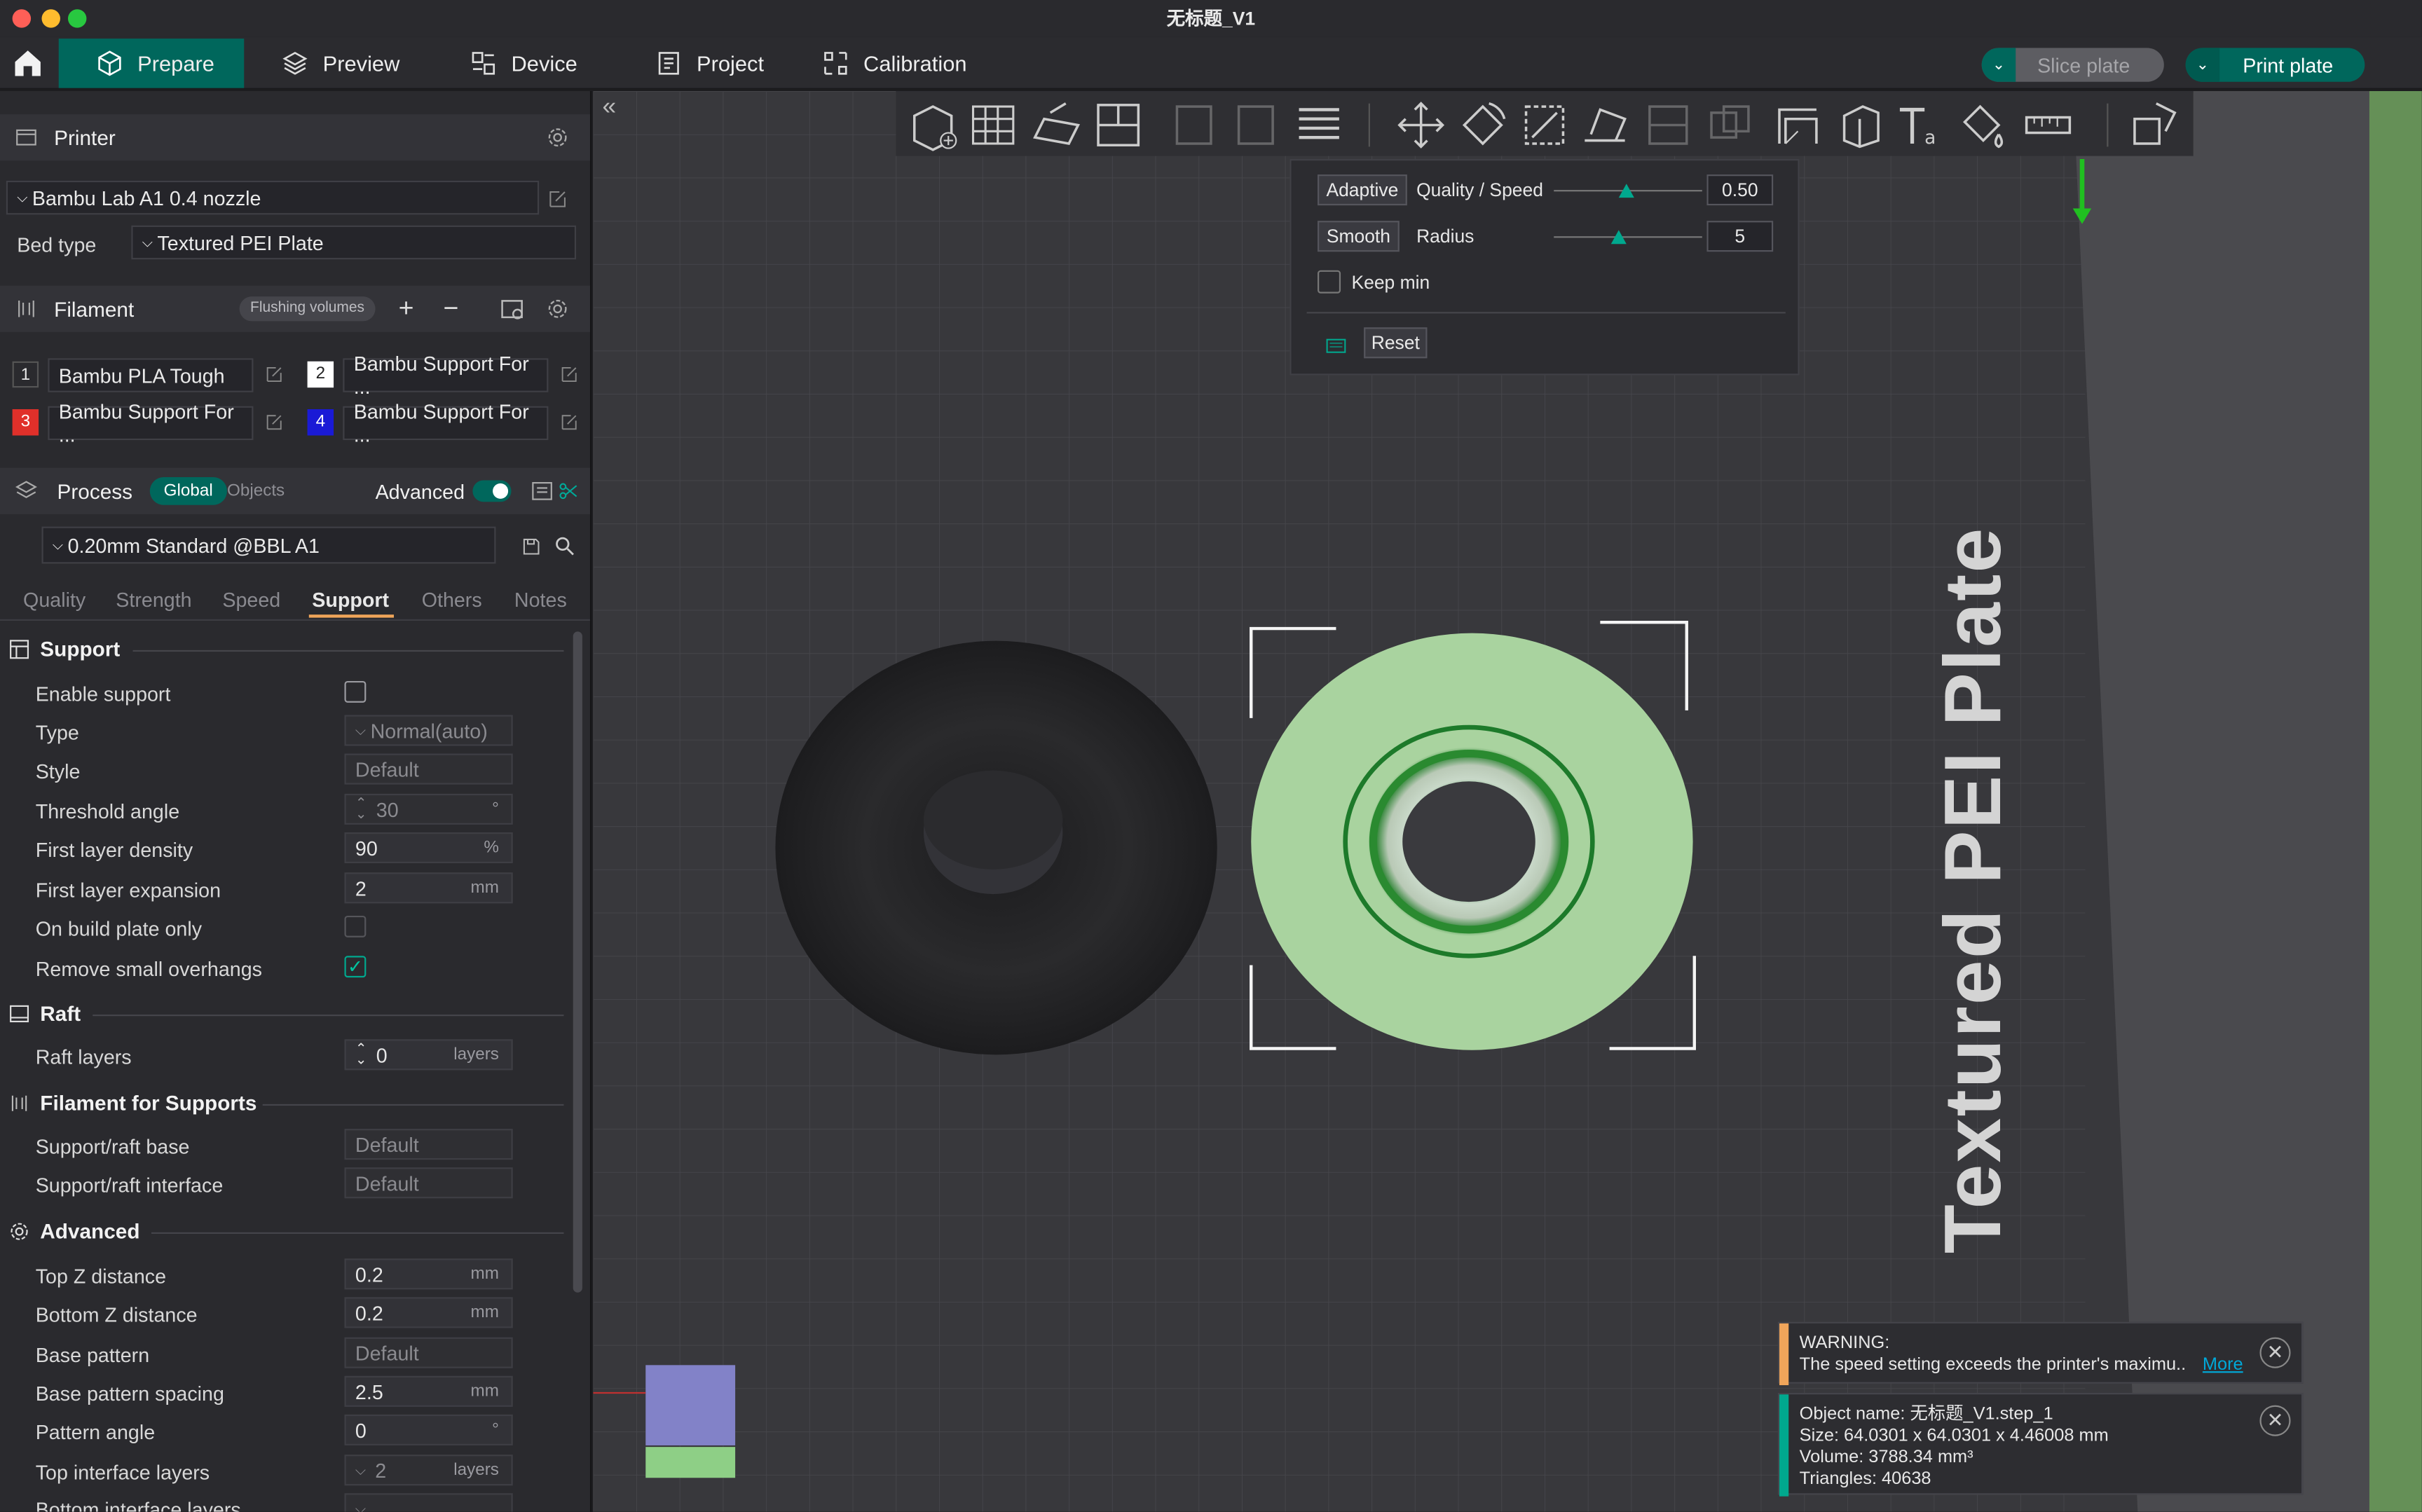 The width and height of the screenshot is (2422, 1512). I want to click on base-pattern-select: Default, so click(429, 1352).